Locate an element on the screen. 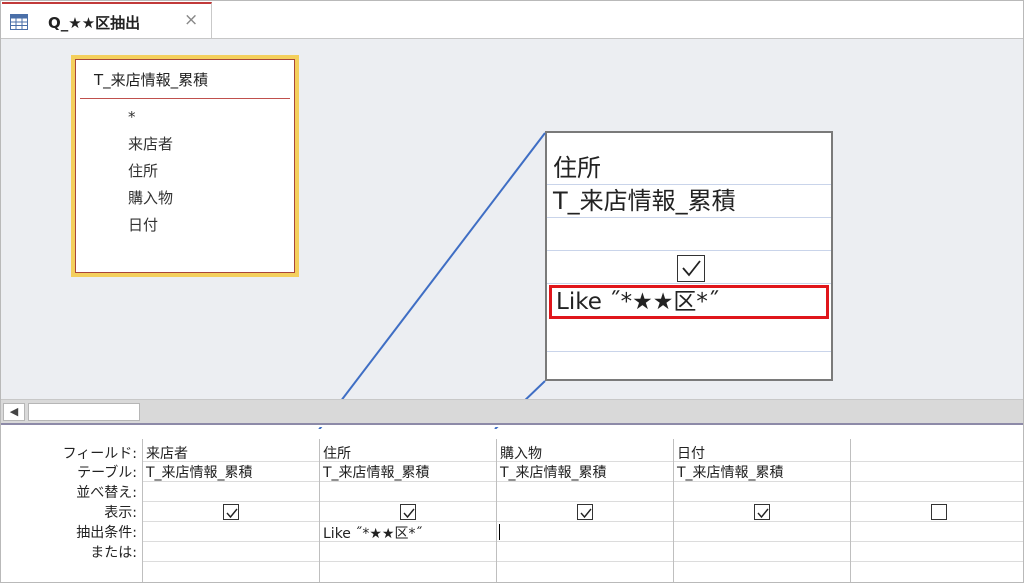  query-icon is located at coordinates (19, 22).